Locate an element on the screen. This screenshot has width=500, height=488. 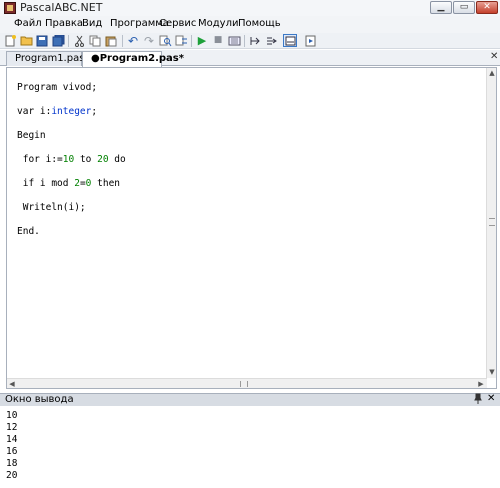
menu-edit: Правка is located at coordinates (64, 23).